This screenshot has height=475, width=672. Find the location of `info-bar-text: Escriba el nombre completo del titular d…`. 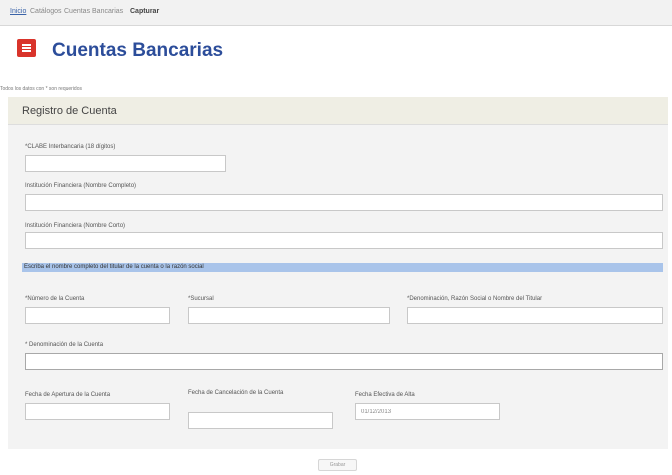

info-bar-text: Escriba el nombre completo del titular d… is located at coordinates (114, 267).